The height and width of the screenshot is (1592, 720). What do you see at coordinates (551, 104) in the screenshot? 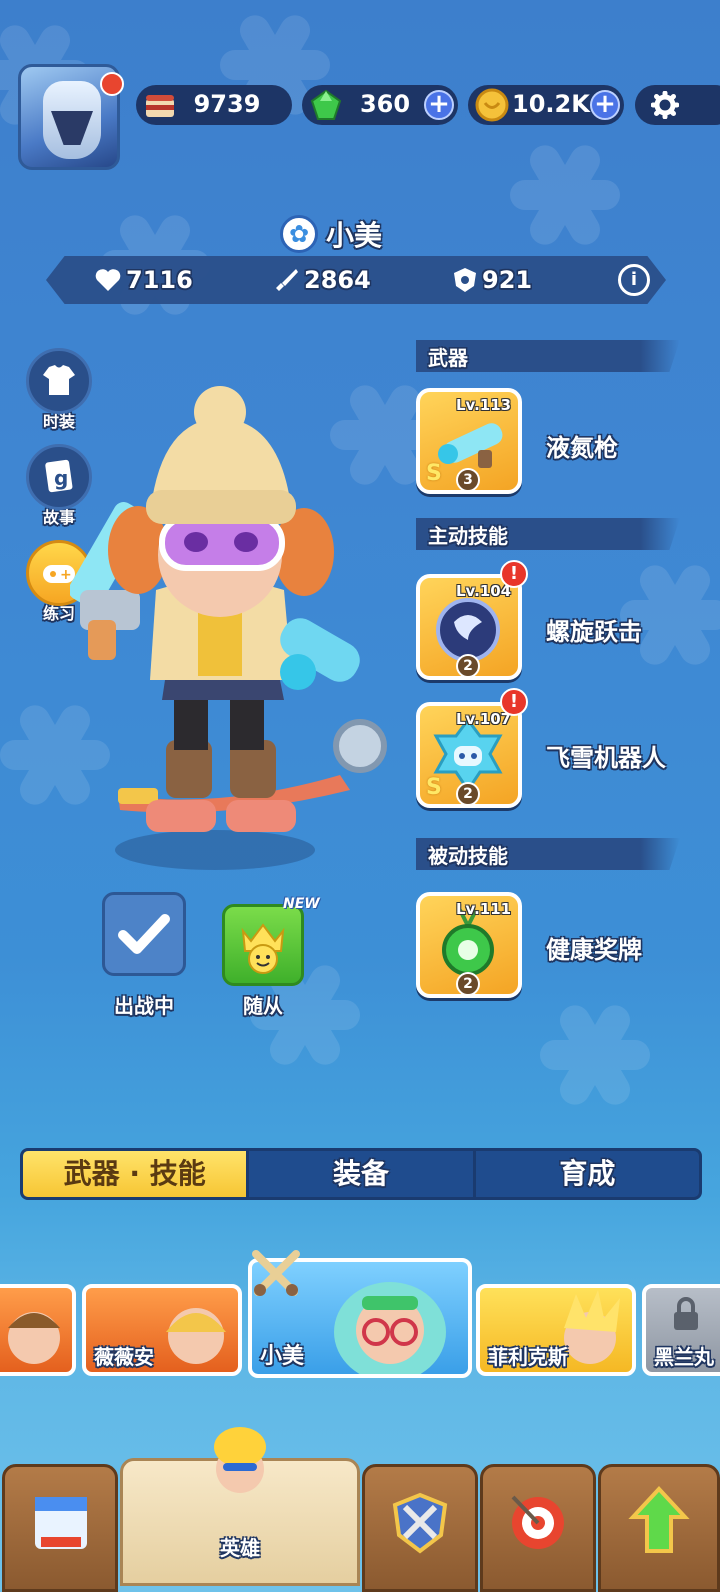
I see `coin-count: 10.2K` at bounding box center [551, 104].